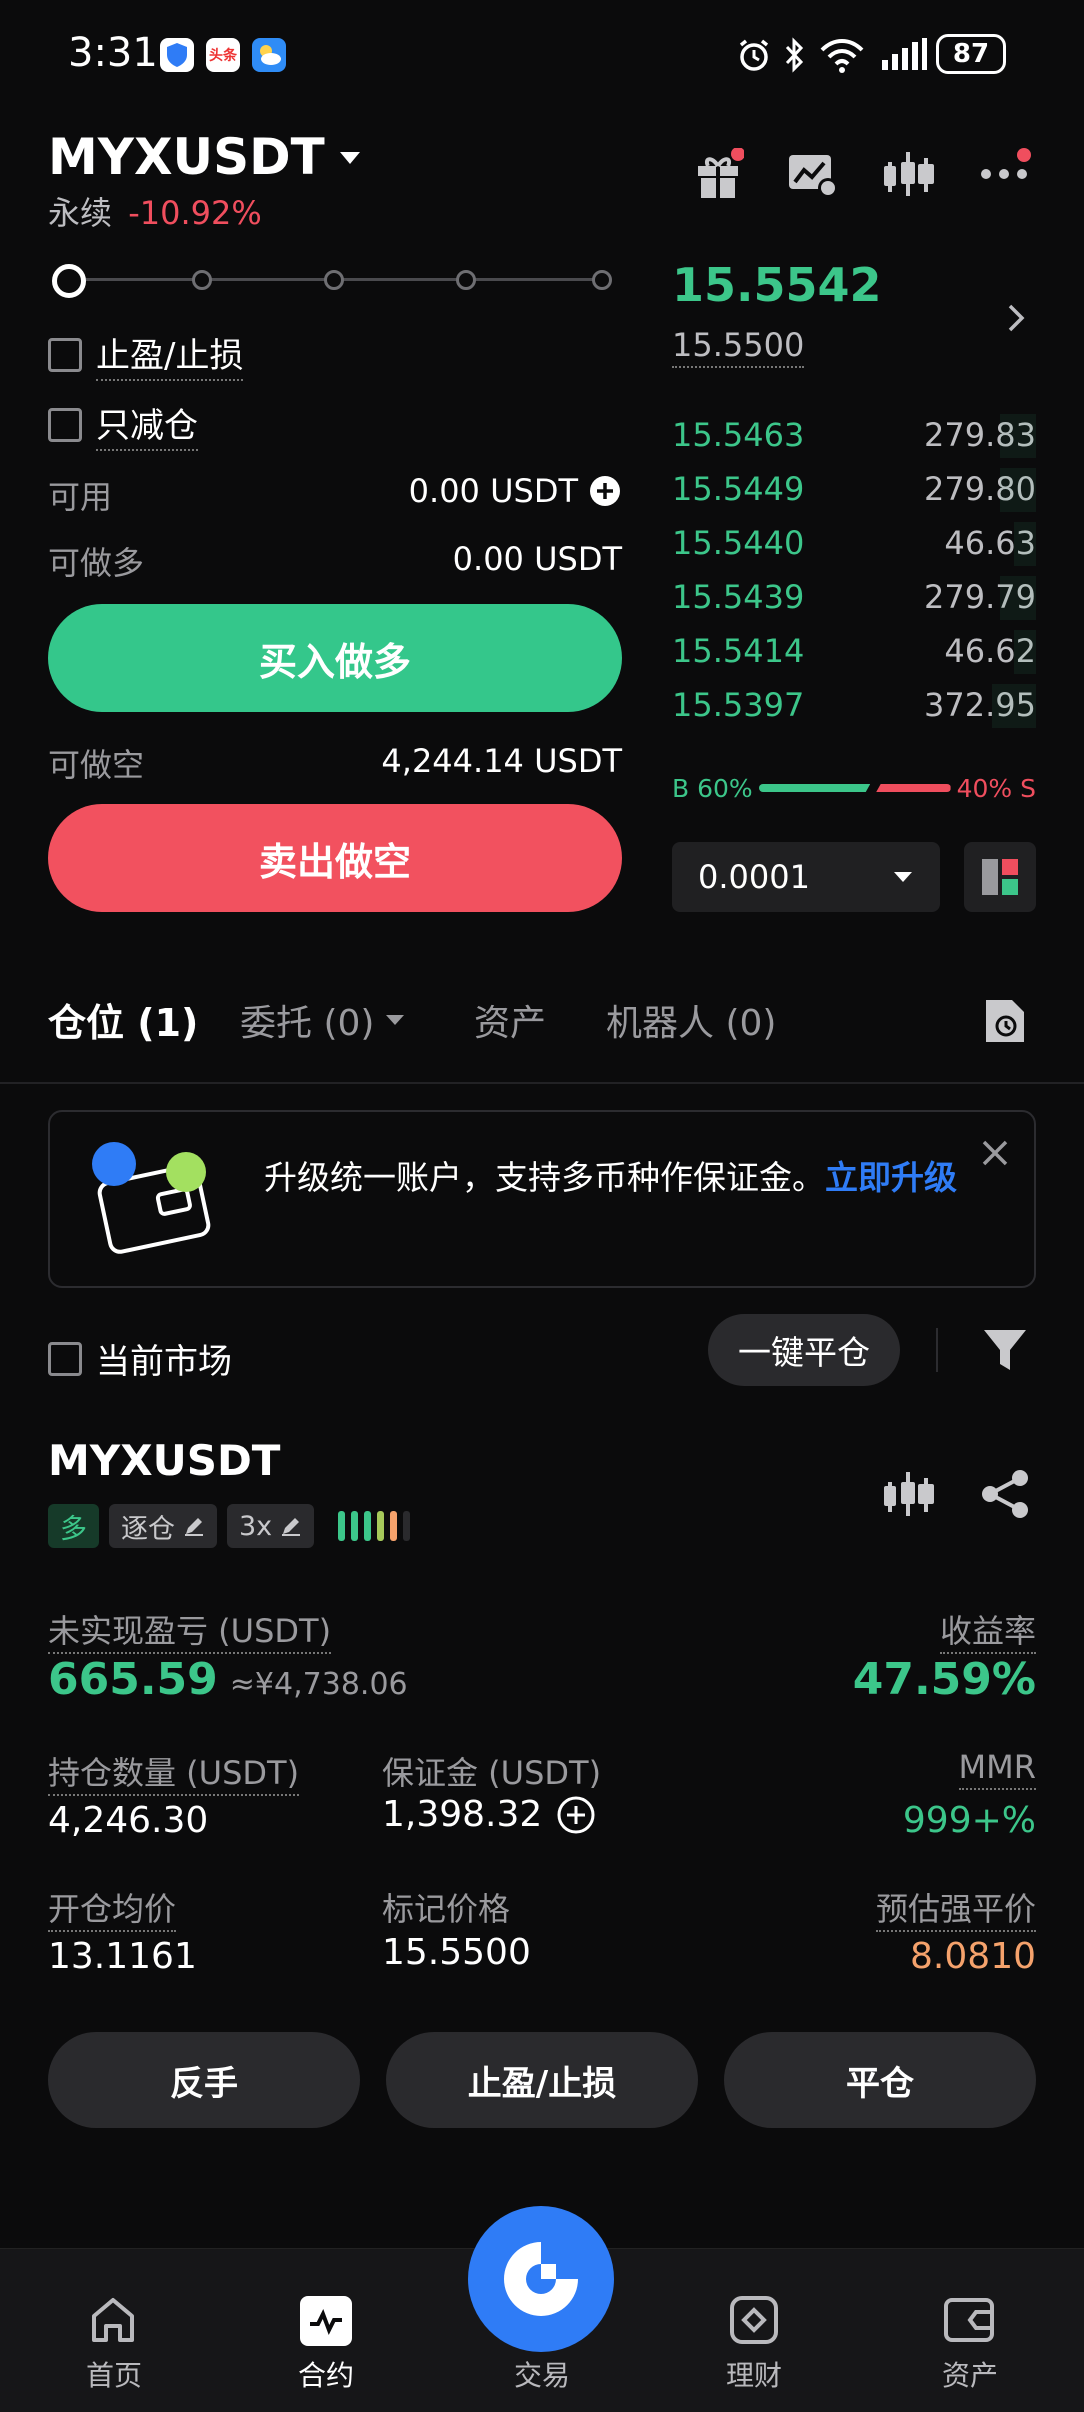  What do you see at coordinates (576, 1815) in the screenshot?
I see `add-margin-icon` at bounding box center [576, 1815].